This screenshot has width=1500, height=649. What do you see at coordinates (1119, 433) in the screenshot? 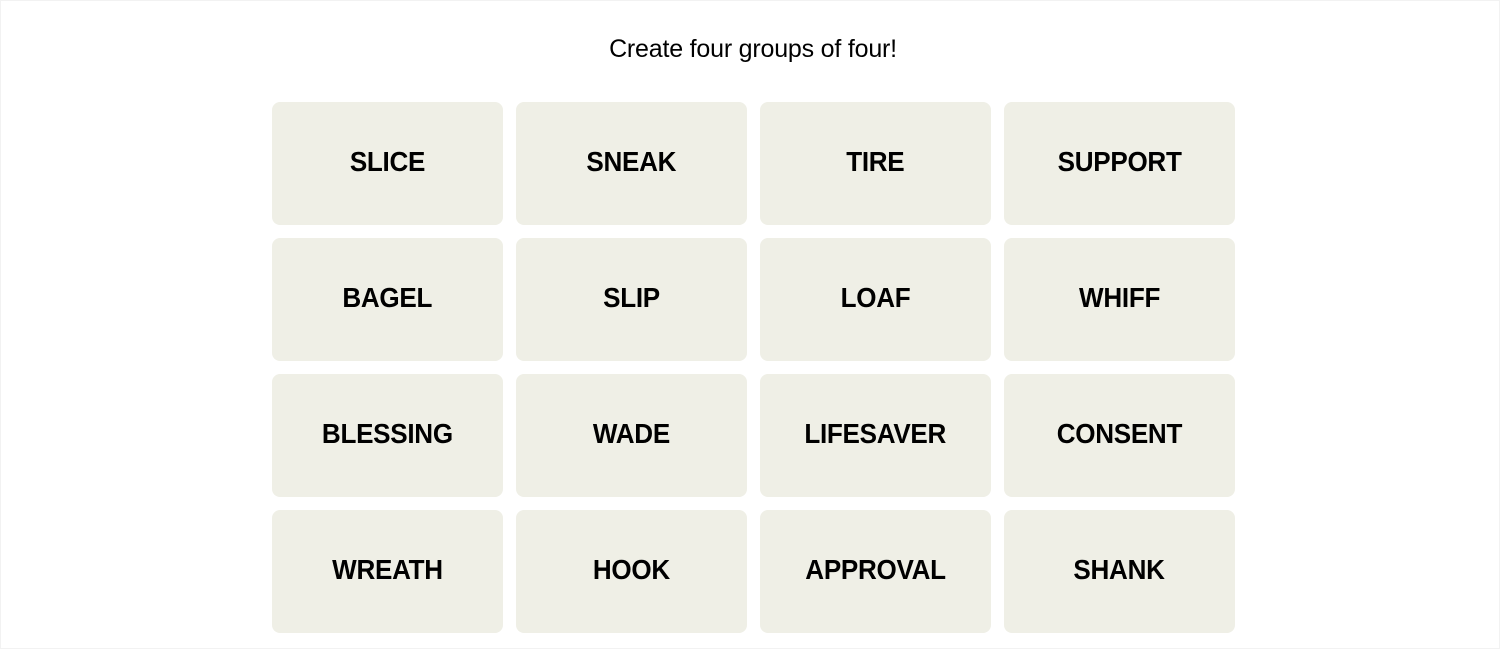
I see `tile-word: CONSENT` at bounding box center [1119, 433].